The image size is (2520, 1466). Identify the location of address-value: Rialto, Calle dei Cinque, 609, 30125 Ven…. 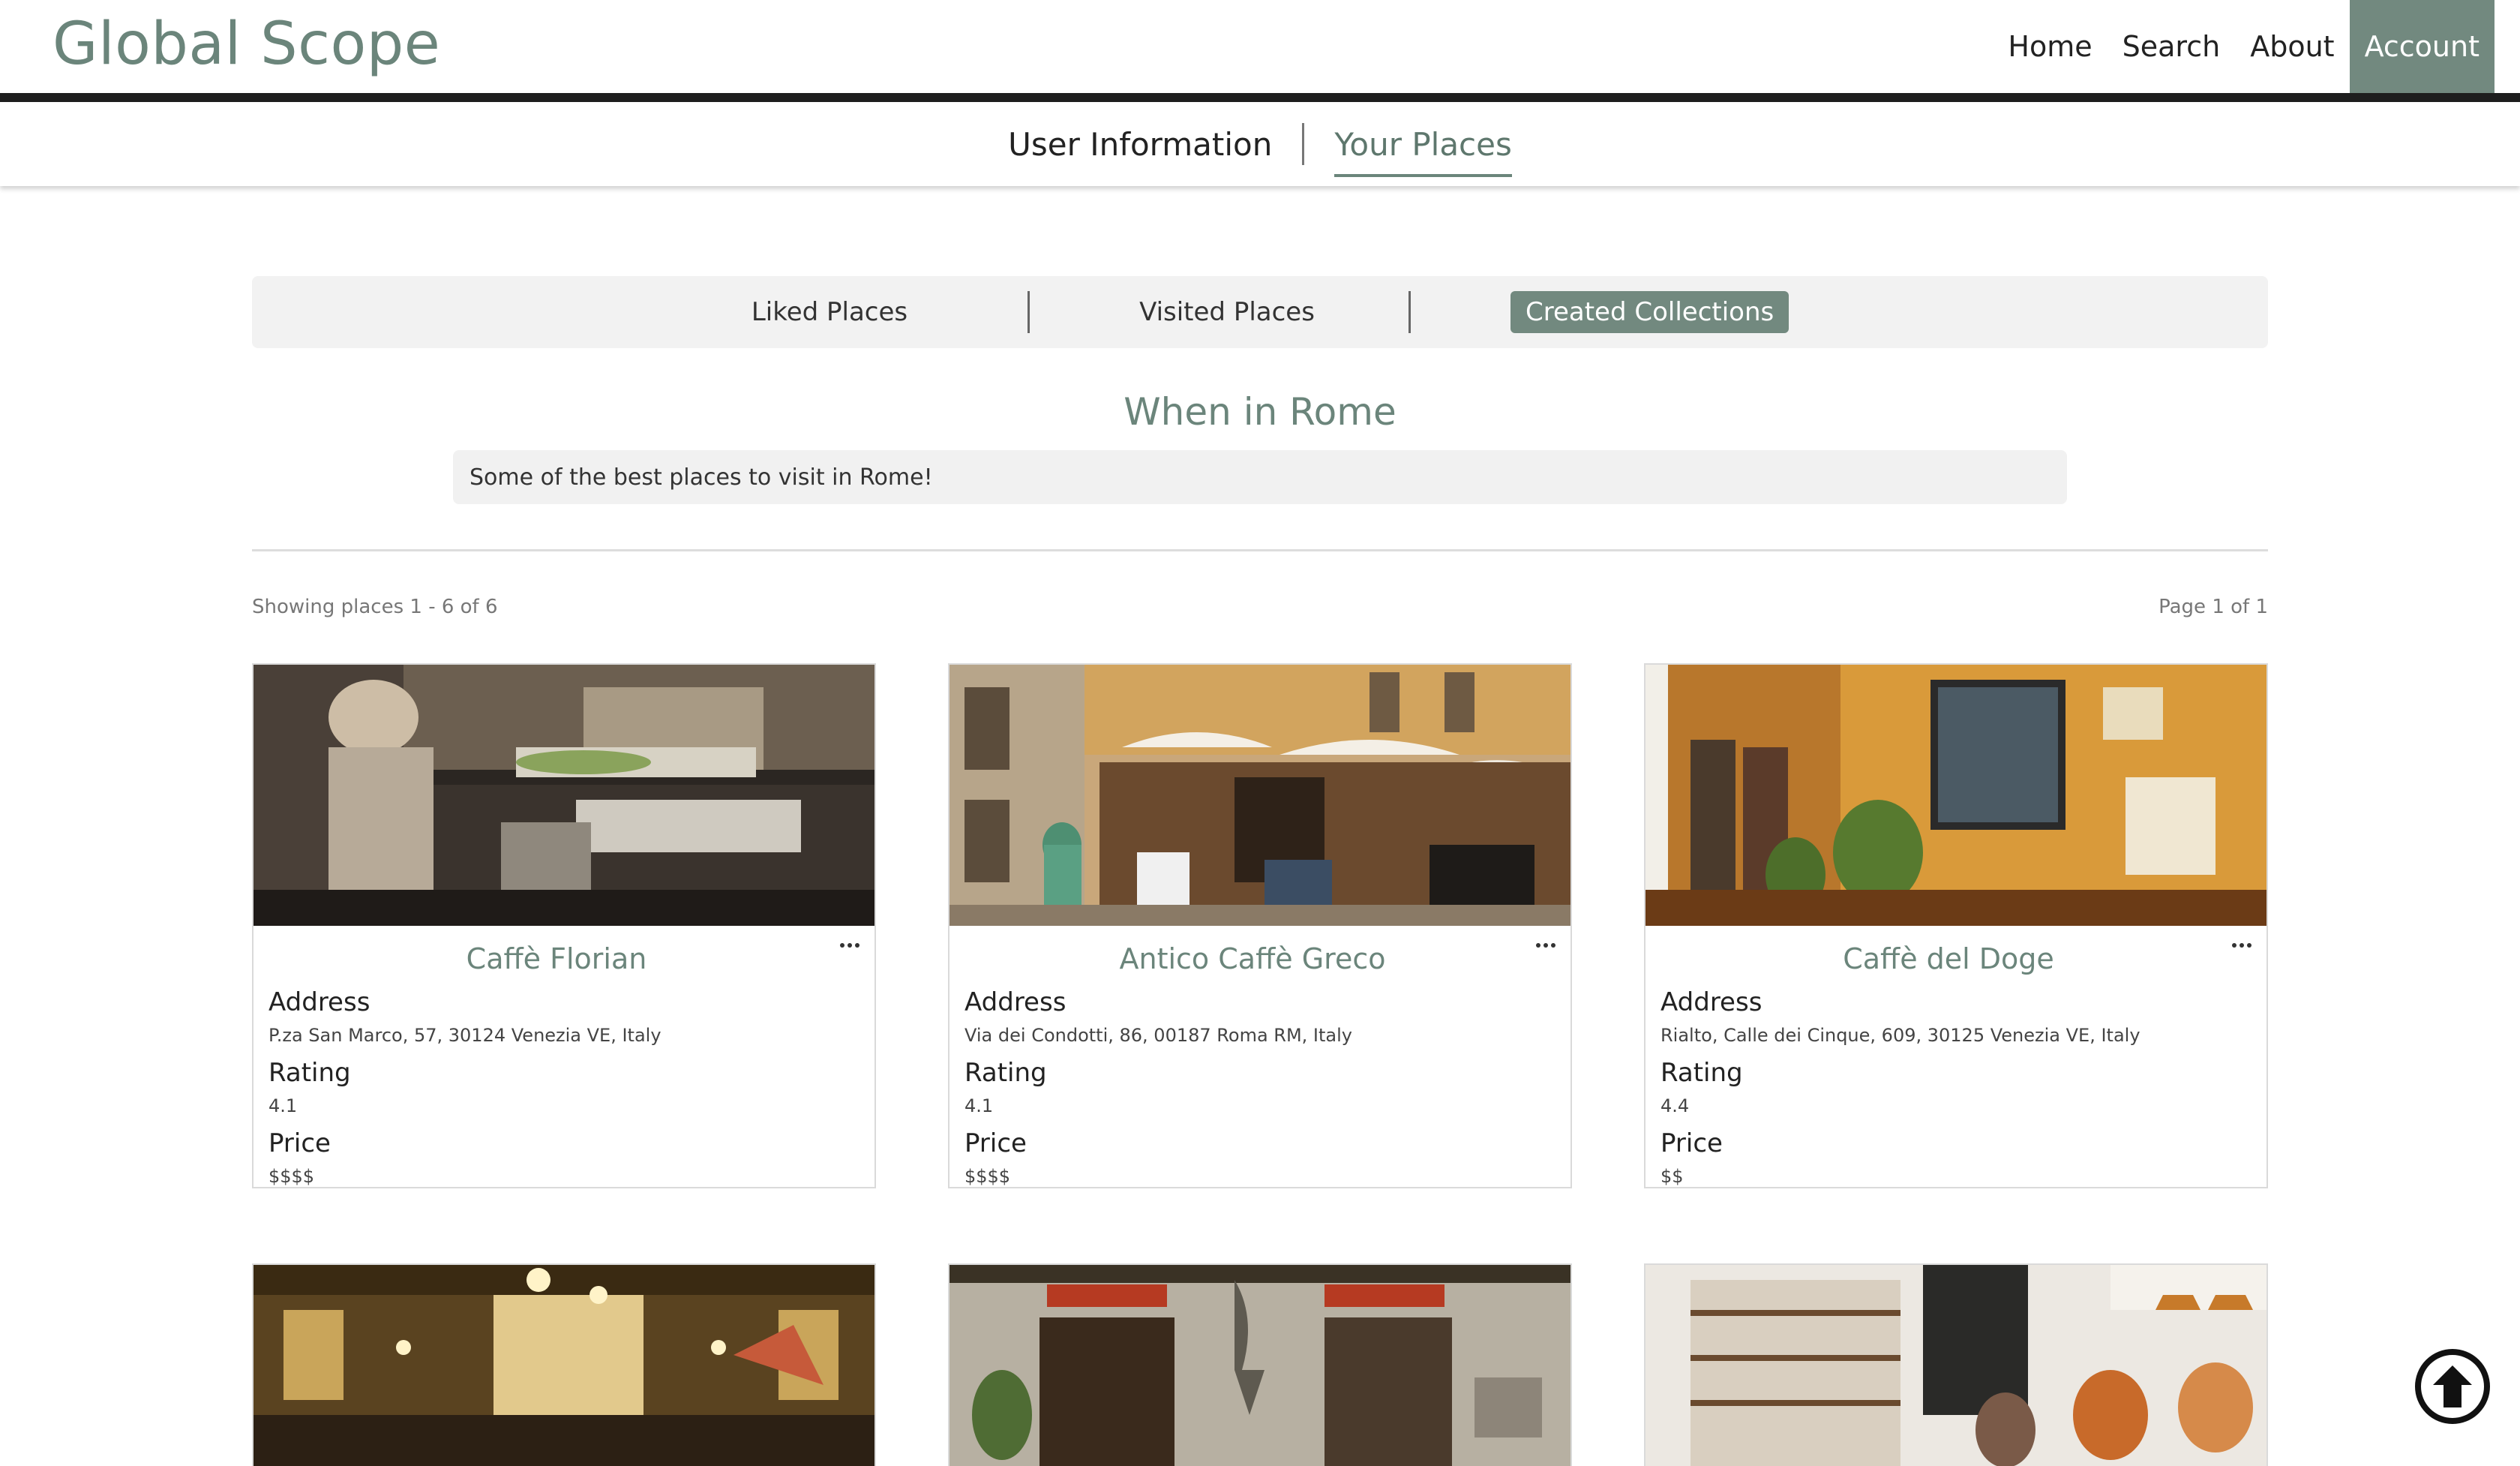
(1900, 1035).